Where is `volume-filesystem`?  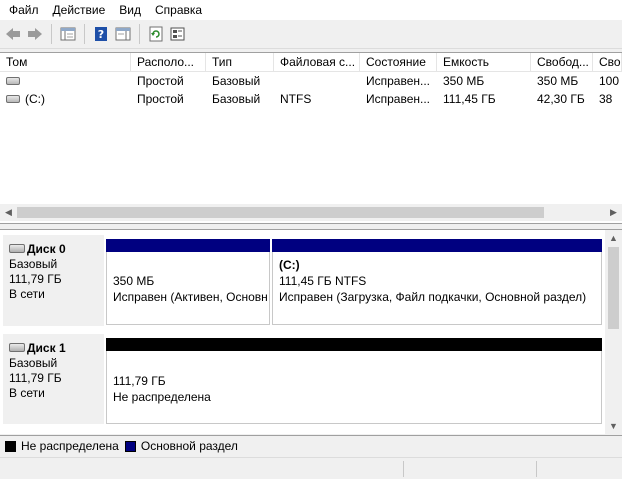
volume-filesystem is located at coordinates (317, 81).